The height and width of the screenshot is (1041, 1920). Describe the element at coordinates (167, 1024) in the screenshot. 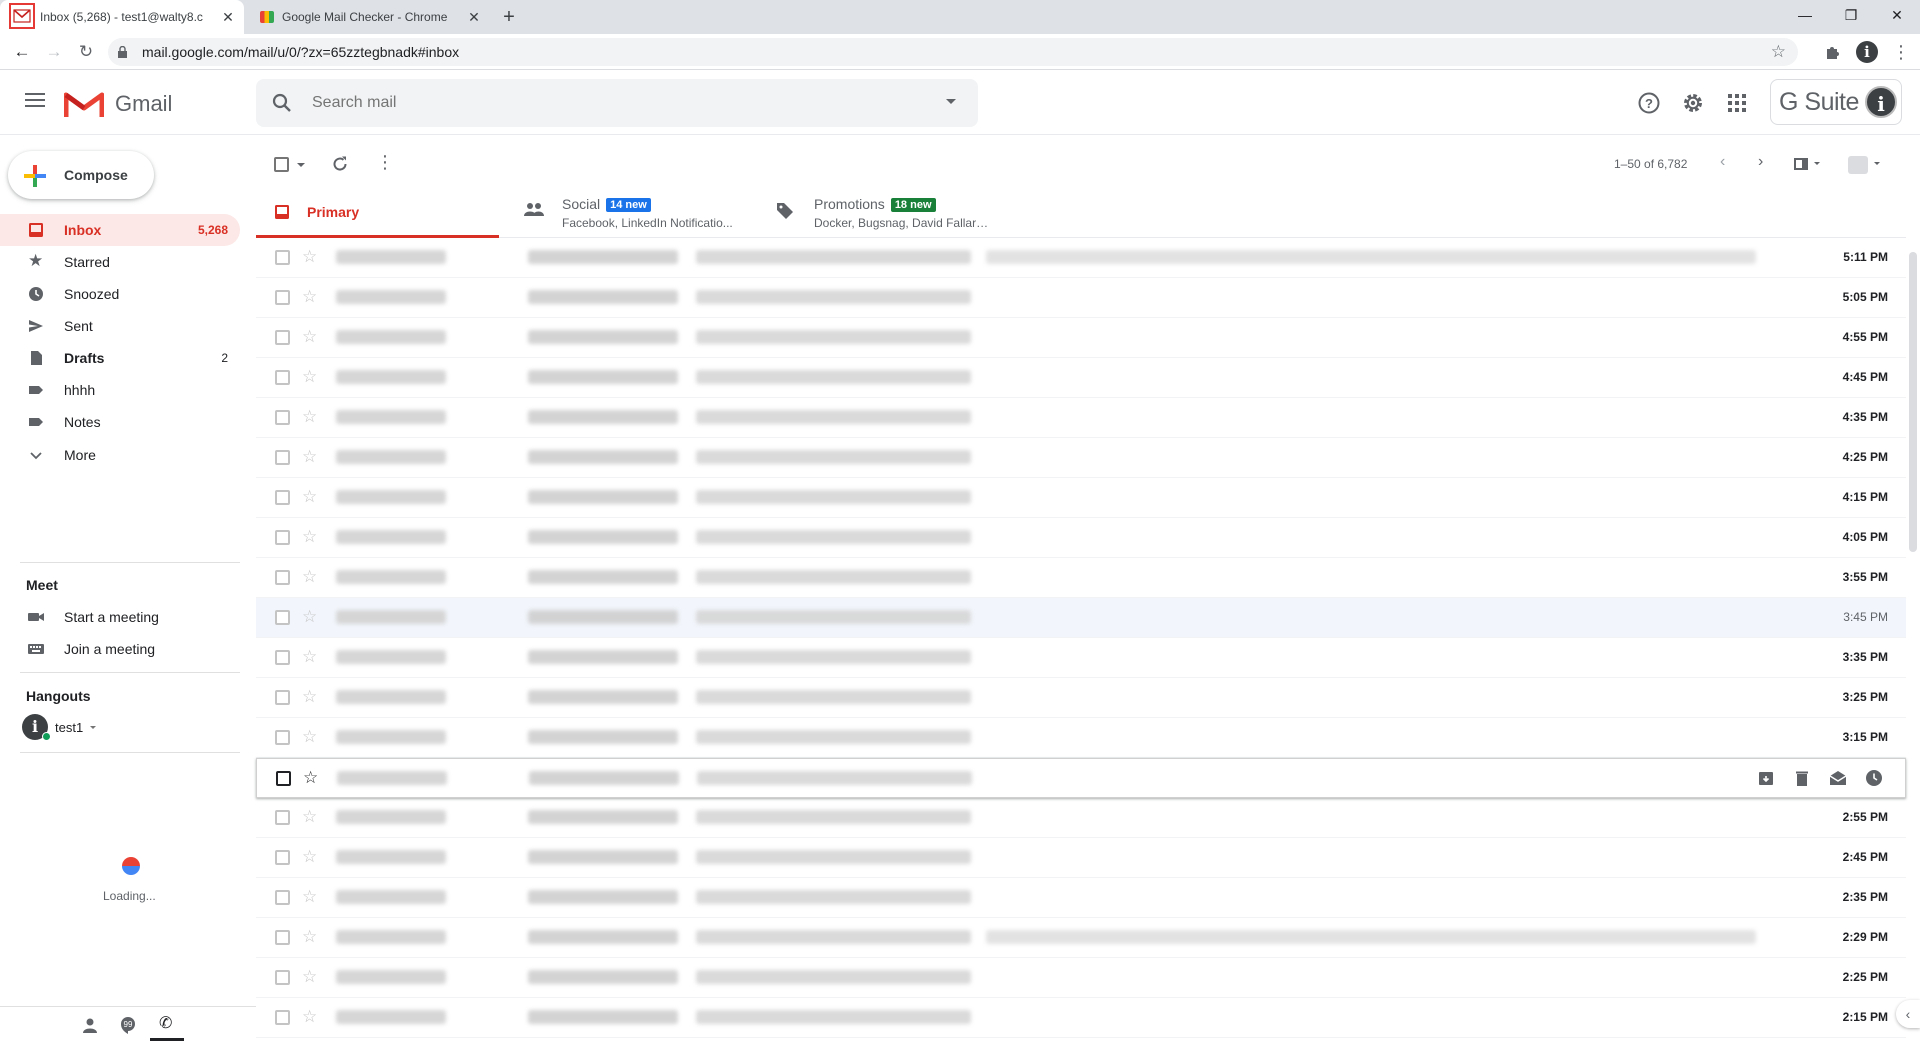

I see `phone-call-tab: ✆` at that location.